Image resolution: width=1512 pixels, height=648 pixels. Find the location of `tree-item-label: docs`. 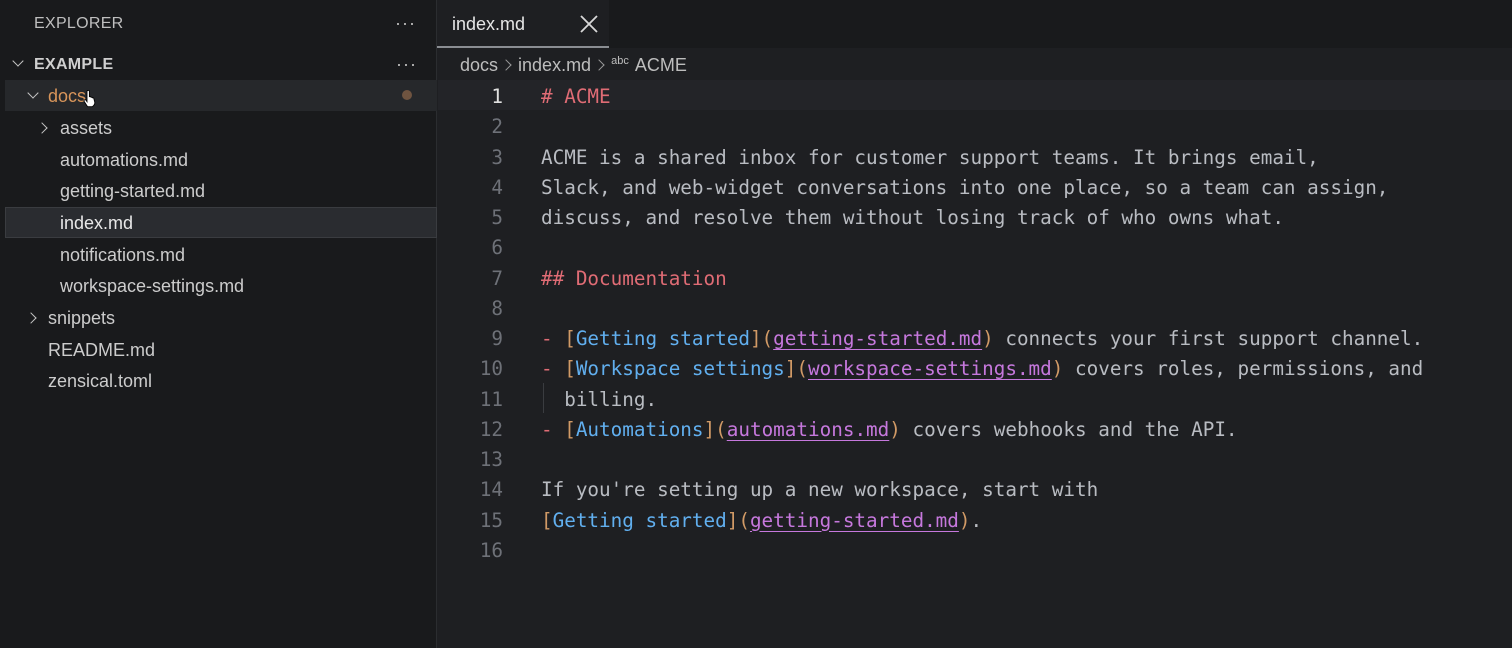

tree-item-label: docs is located at coordinates (67, 96).